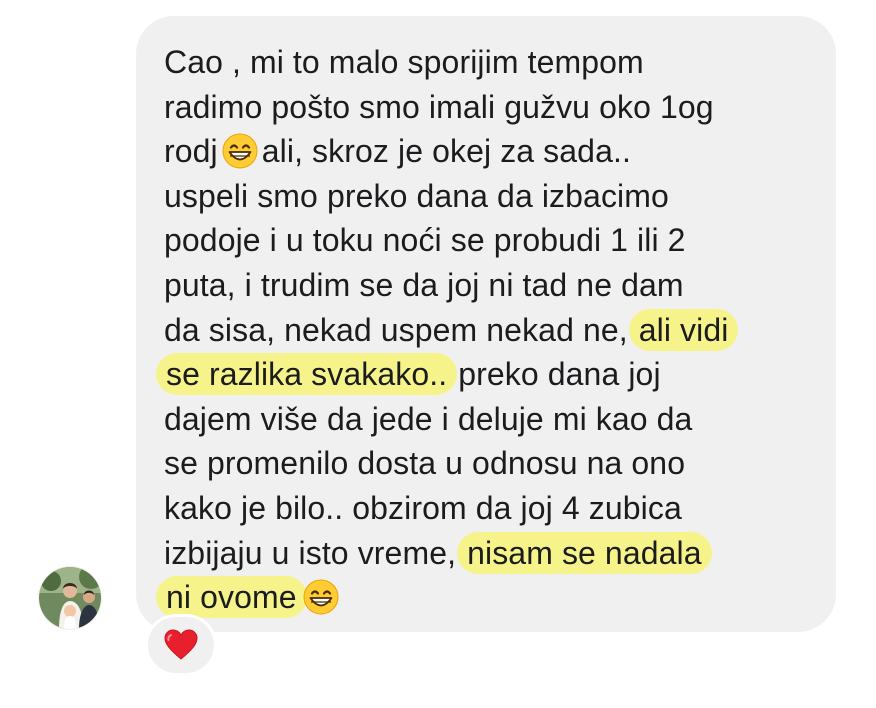  Describe the element at coordinates (494, 330) in the screenshot. I see `message-line: da sisa, nekad uspem nekad ne, ali vidi` at that location.